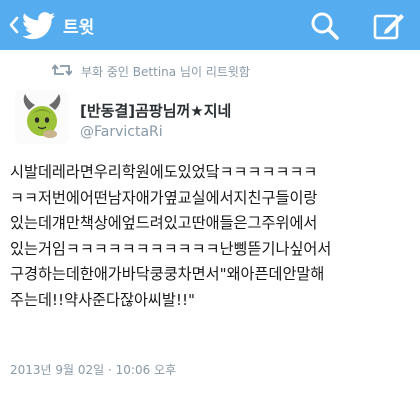 This screenshot has height=395, width=420. Describe the element at coordinates (93, 370) in the screenshot. I see `tweet-timestamp: 2013년 9월 02일 · 10:06 오후` at that location.